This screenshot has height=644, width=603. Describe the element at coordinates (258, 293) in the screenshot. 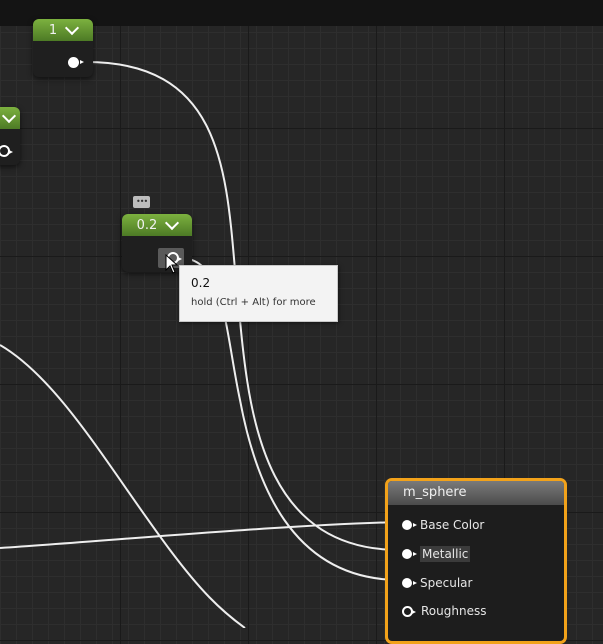

I see `pin-value-tooltip: 0.2 hold (Ctrl + Alt) for more` at that location.